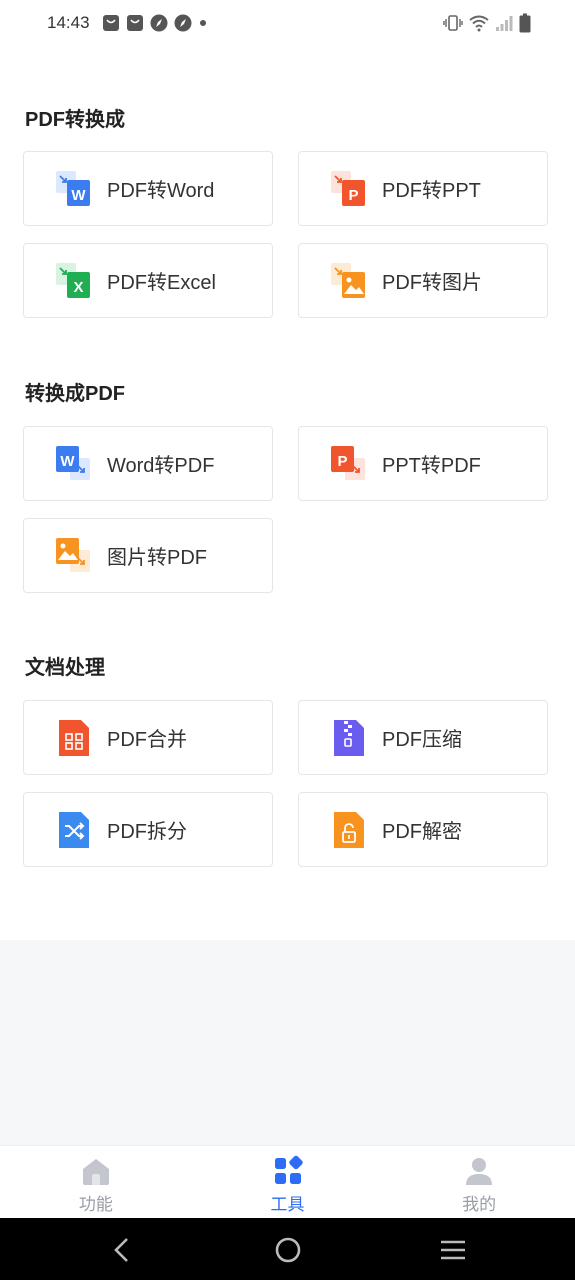 The image size is (575, 1280). I want to click on pdf-to-word-icon: W, so click(73, 188).